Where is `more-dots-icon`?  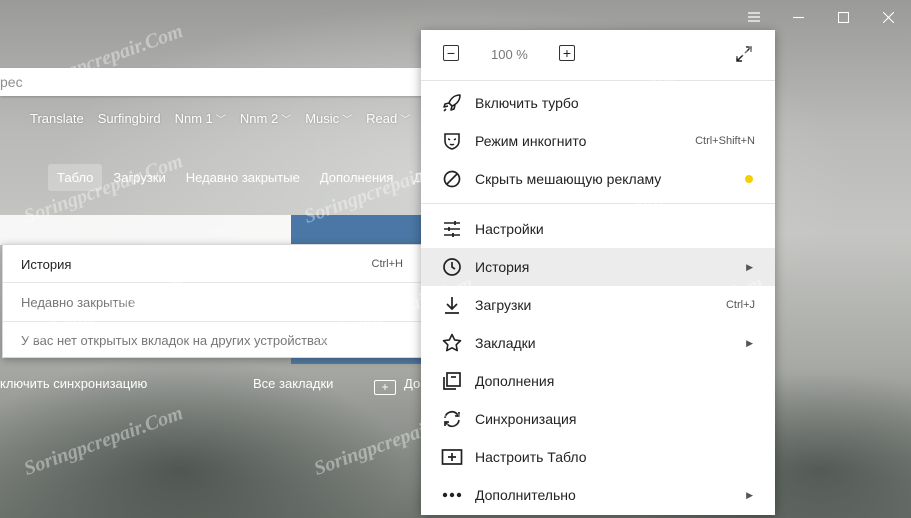
more-dots-icon is located at coordinates (452, 495).